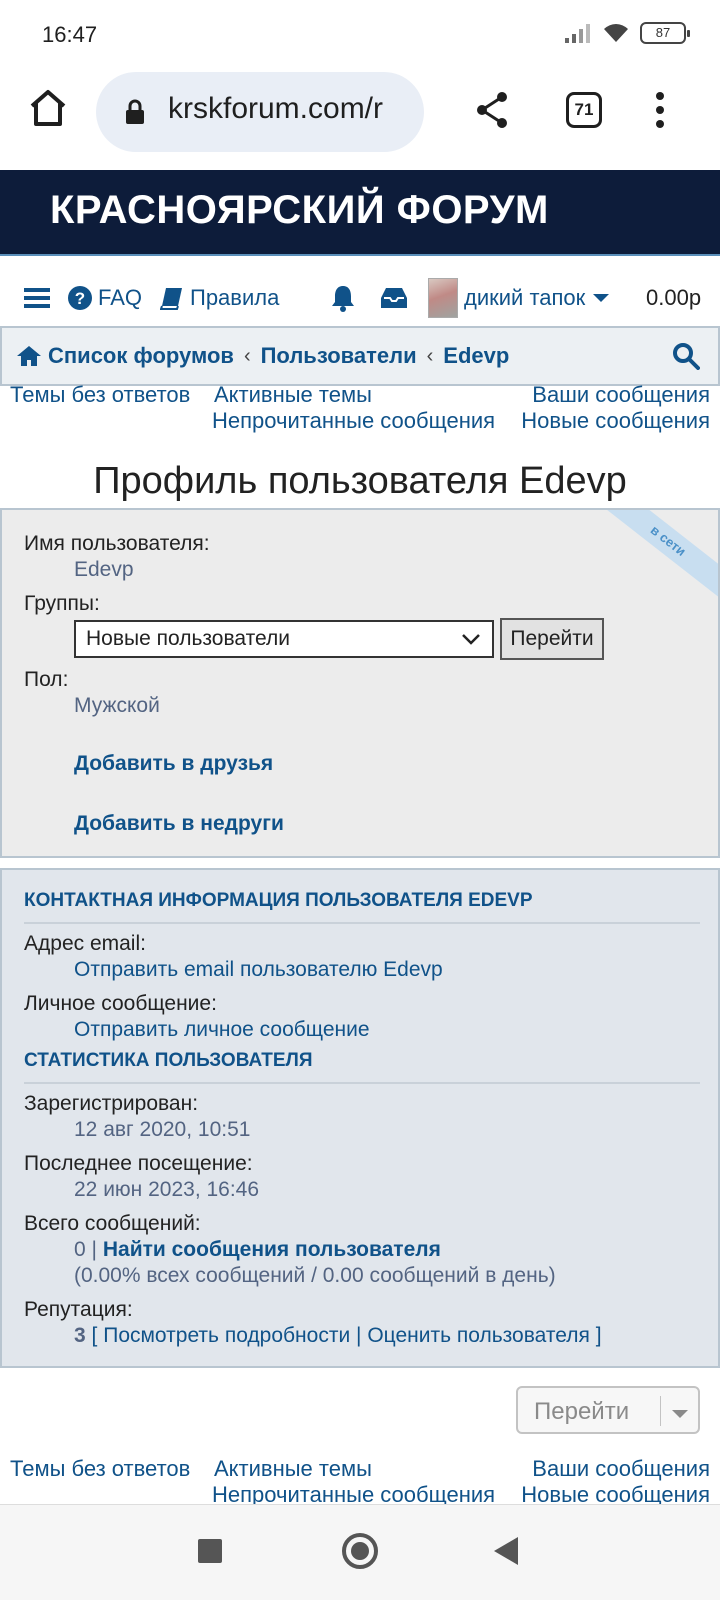 This screenshot has width=720, height=1600. What do you see at coordinates (649, 561) in the screenshot?
I see `online-badge: в сети` at bounding box center [649, 561].